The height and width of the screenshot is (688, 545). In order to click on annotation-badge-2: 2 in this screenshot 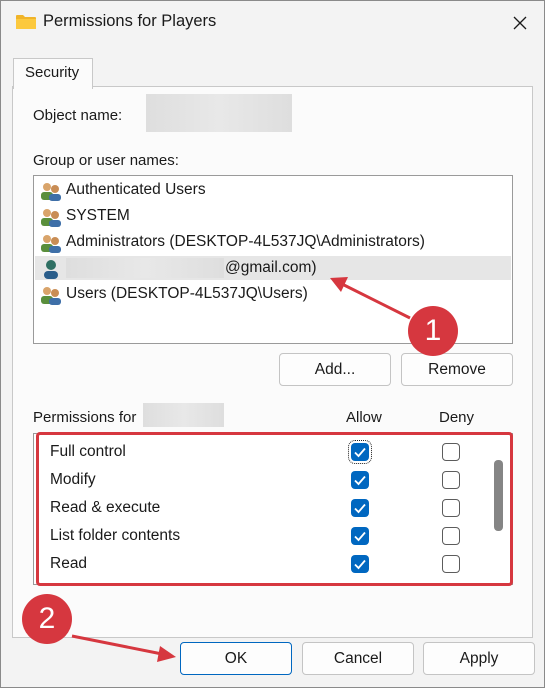, I will do `click(47, 619)`.